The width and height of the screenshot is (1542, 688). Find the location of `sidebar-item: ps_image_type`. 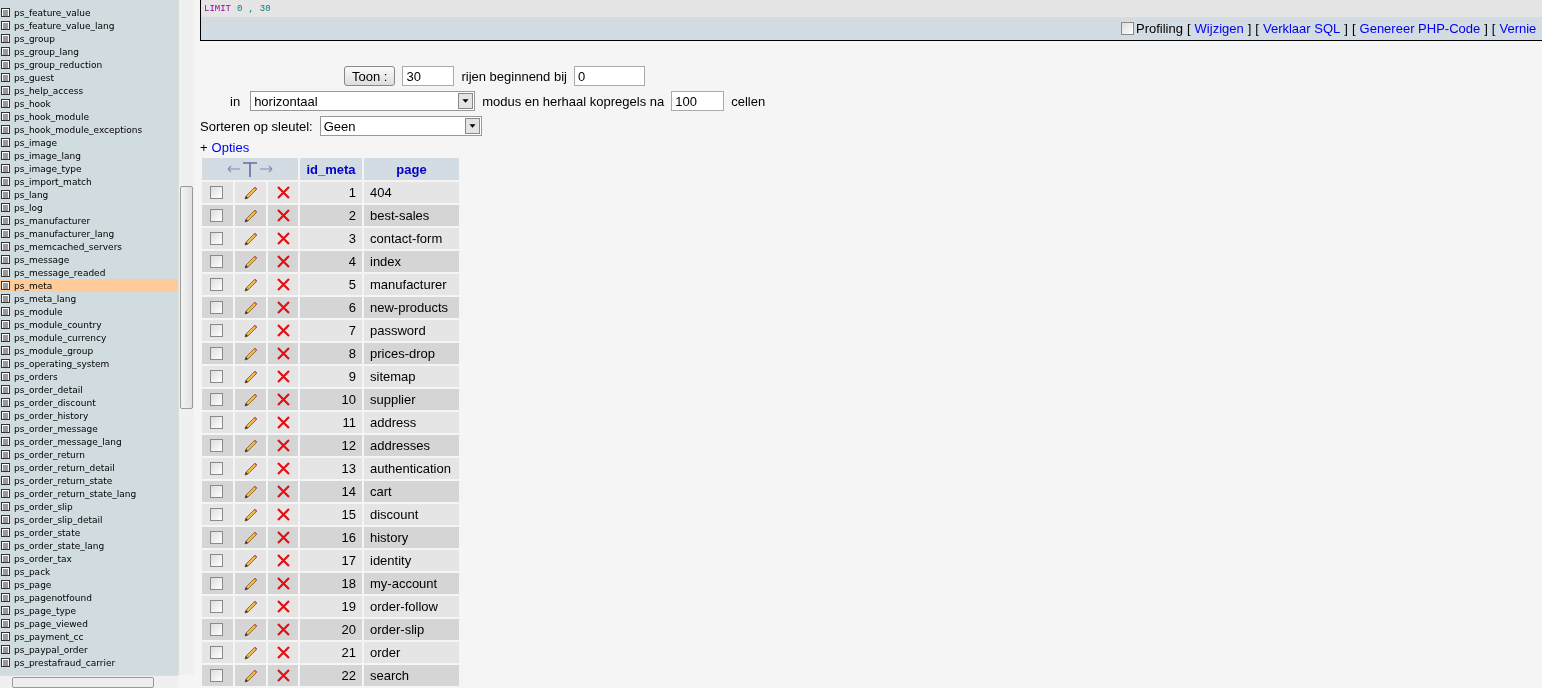

sidebar-item: ps_image_type is located at coordinates (89, 168).